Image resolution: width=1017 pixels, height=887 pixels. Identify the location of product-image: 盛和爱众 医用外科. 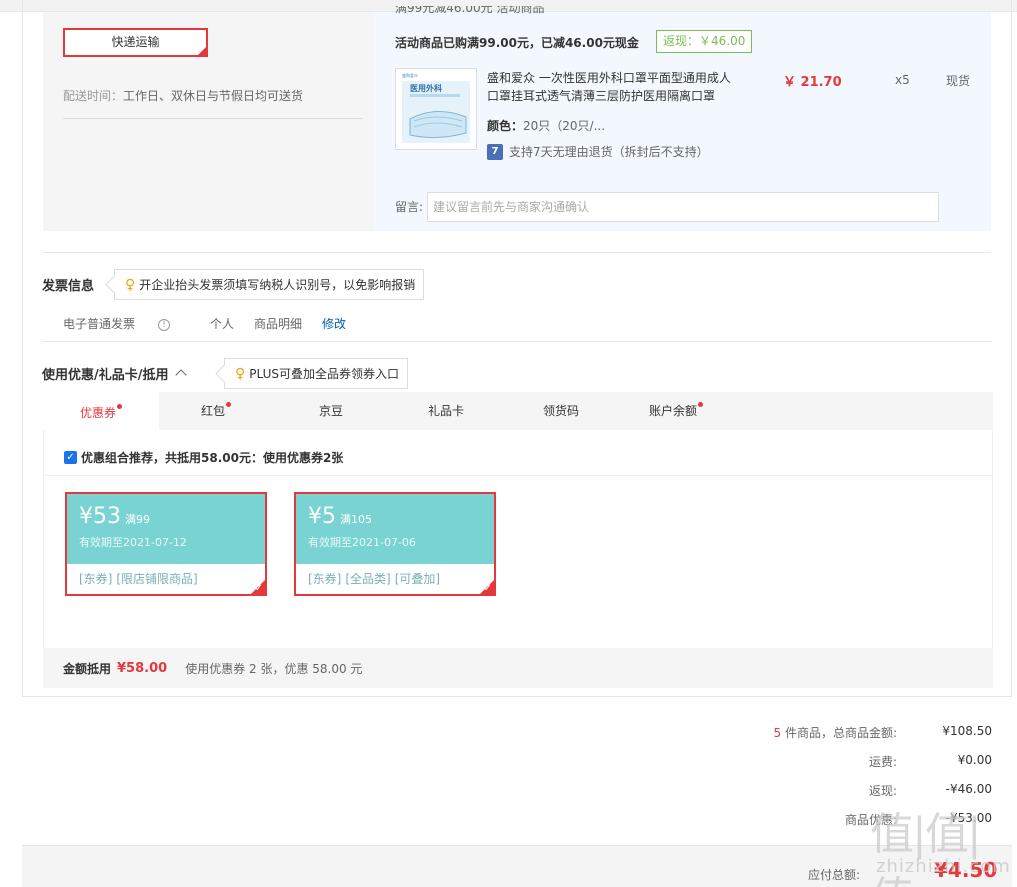
(436, 109).